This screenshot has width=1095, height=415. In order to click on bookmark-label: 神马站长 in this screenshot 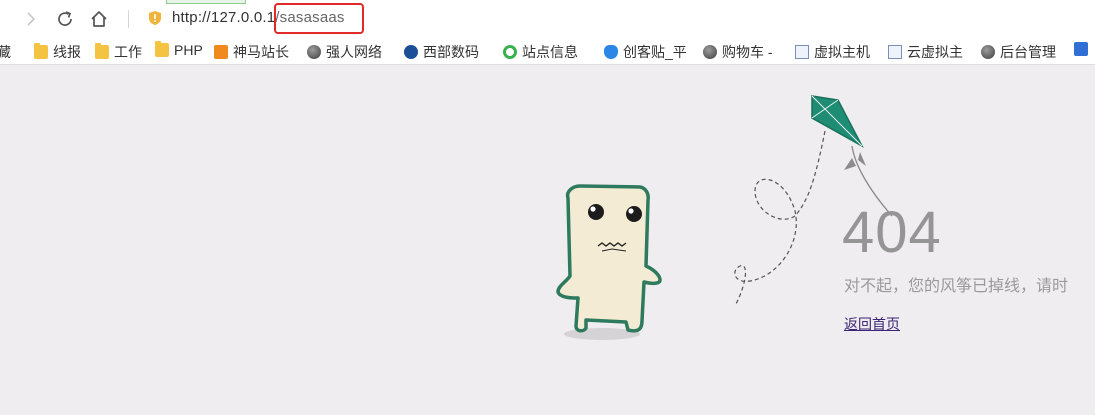, I will do `click(261, 52)`.